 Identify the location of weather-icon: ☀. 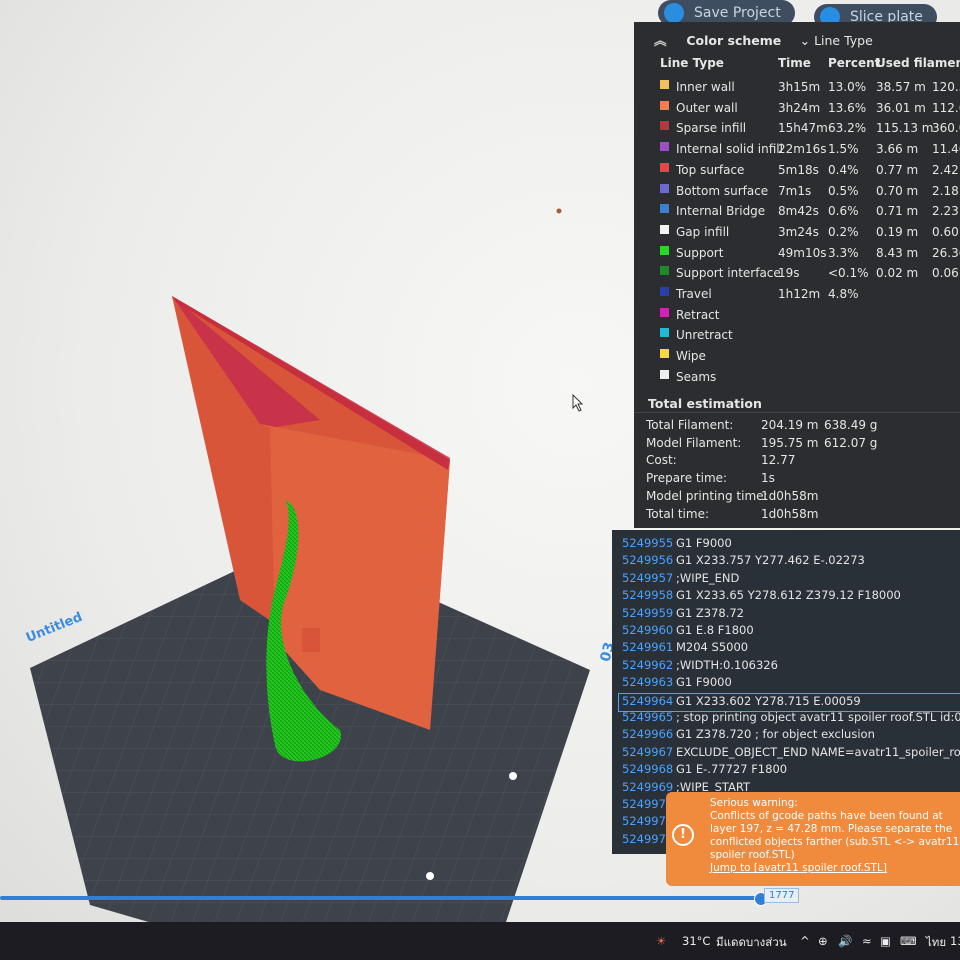
(661, 941).